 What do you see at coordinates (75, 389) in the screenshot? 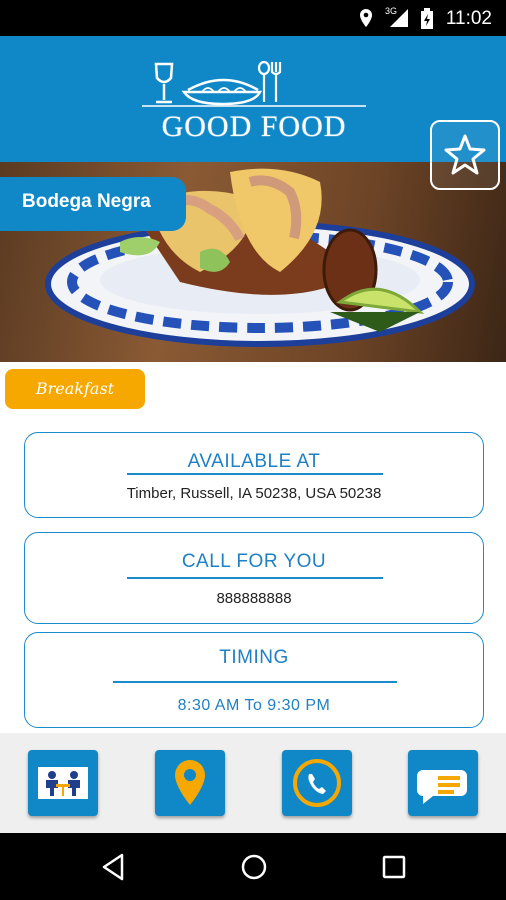
I see `category-badge: Breakfast` at bounding box center [75, 389].